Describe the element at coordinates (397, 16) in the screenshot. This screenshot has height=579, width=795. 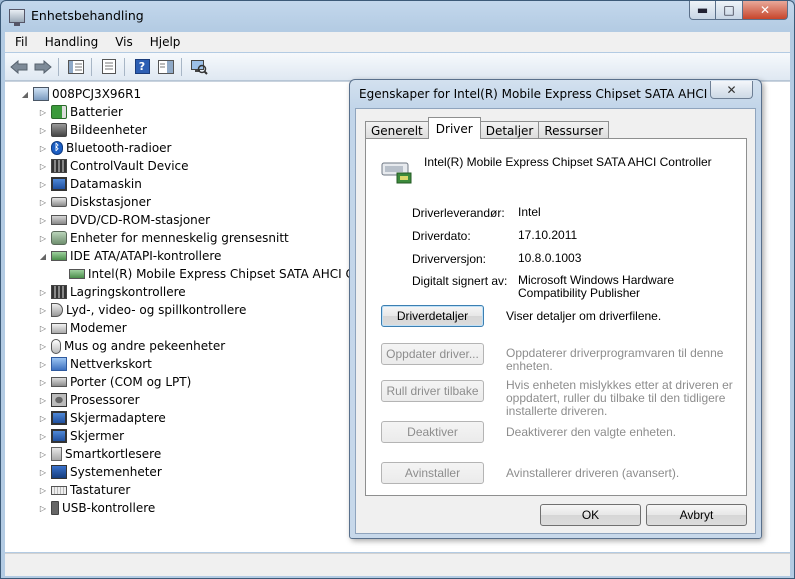
I see `title-bar: Enhetsbehandling ▬ □ ✕` at that location.